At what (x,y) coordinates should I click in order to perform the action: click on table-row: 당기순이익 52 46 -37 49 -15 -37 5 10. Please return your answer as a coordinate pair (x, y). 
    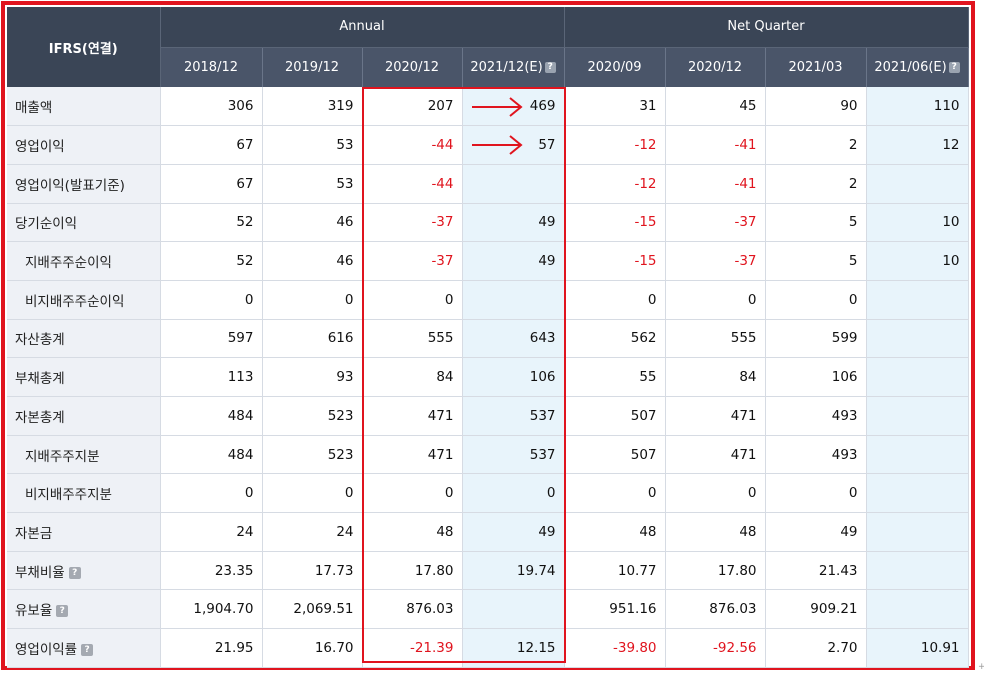
    Looking at the image, I should click on (488, 223).